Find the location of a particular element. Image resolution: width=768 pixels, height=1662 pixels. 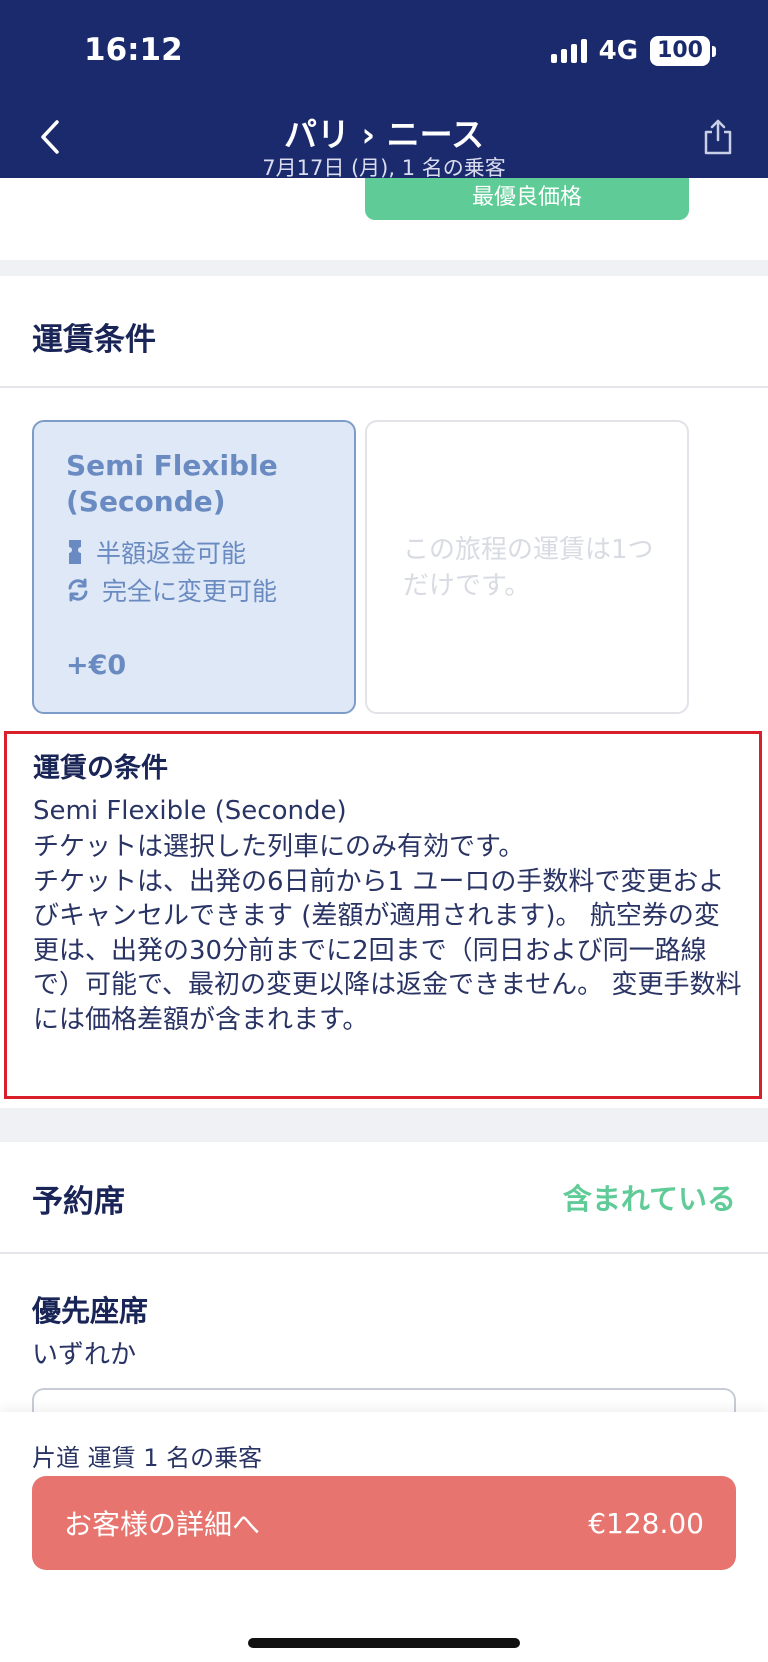

fare-option-price: +€0 is located at coordinates (96, 665).